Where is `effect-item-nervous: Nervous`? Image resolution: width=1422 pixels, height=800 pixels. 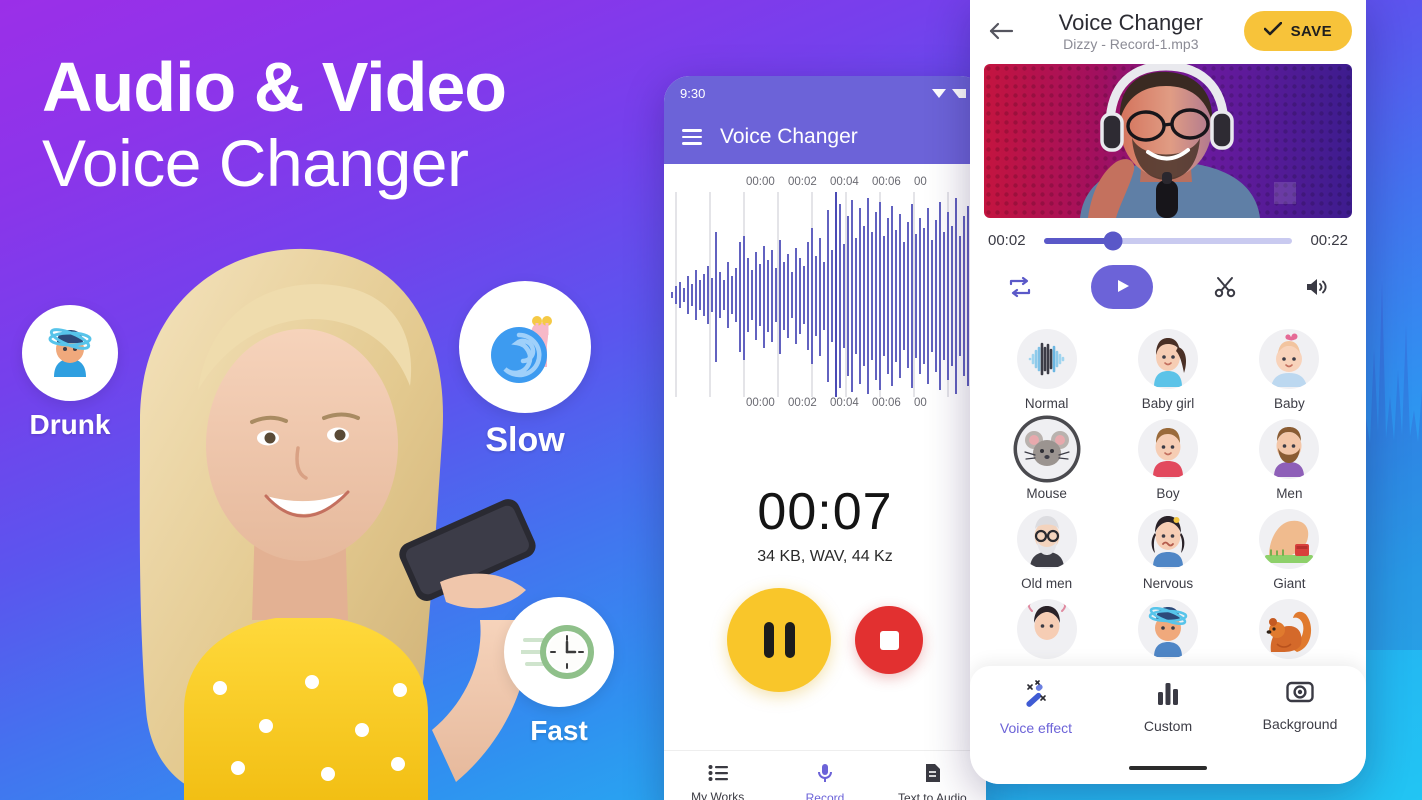
effect-item-nervous: Nervous is located at coordinates (1167, 547).